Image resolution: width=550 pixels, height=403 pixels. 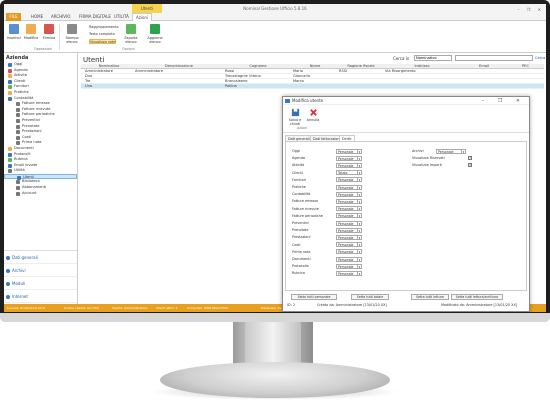 What do you see at coordinates (494, 58) in the screenshot?
I see `search-input` at bounding box center [494, 58].